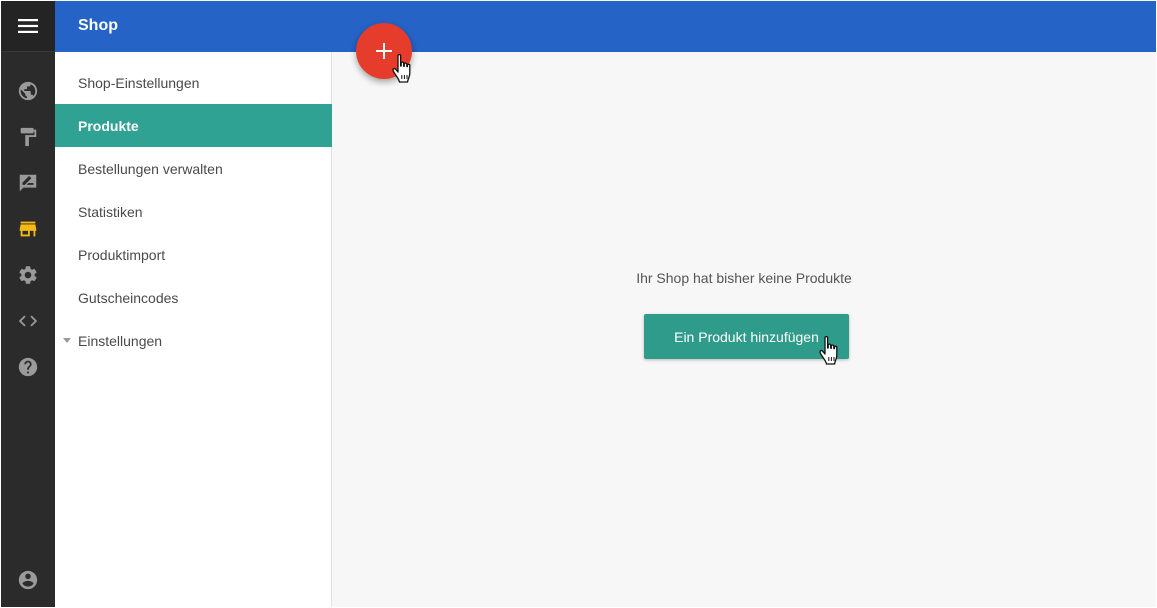  What do you see at coordinates (193, 211) in the screenshot?
I see `nav-item-statistiken: Statistiken` at bounding box center [193, 211].